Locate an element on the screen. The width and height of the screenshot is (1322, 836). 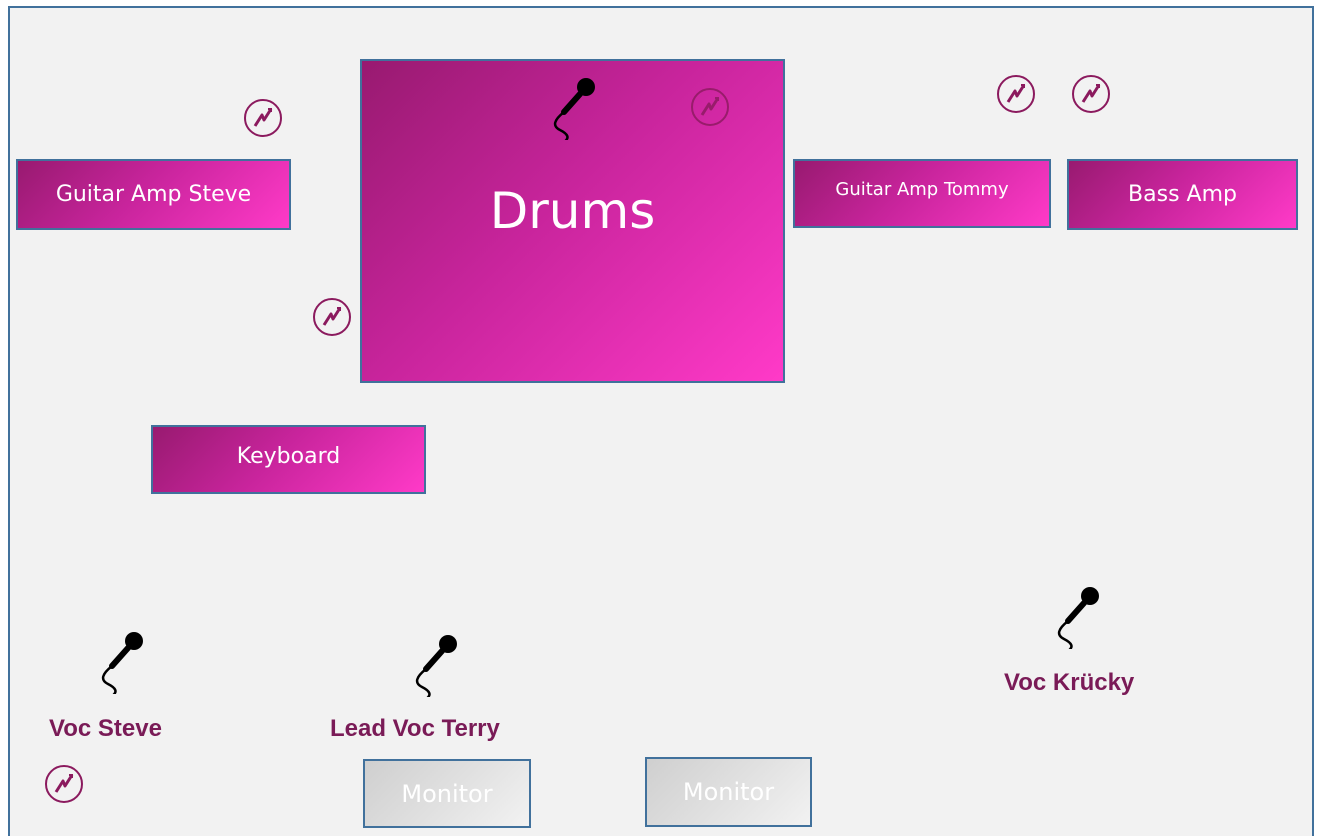
guitar-amp-steve: Guitar Amp Steve is located at coordinates (153, 194).